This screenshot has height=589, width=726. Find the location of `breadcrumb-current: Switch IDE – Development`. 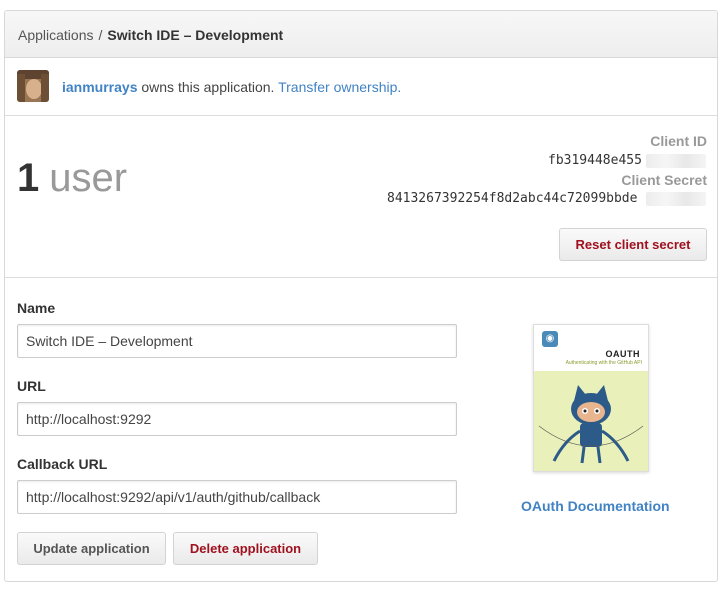

breadcrumb-current: Switch IDE – Development is located at coordinates (195, 35).